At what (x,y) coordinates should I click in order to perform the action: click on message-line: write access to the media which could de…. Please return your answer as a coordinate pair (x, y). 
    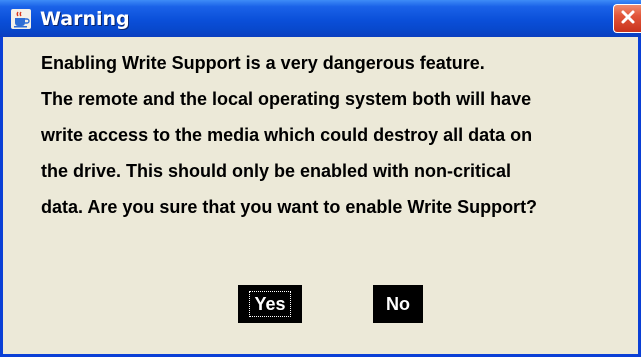
    Looking at the image, I should click on (287, 135).